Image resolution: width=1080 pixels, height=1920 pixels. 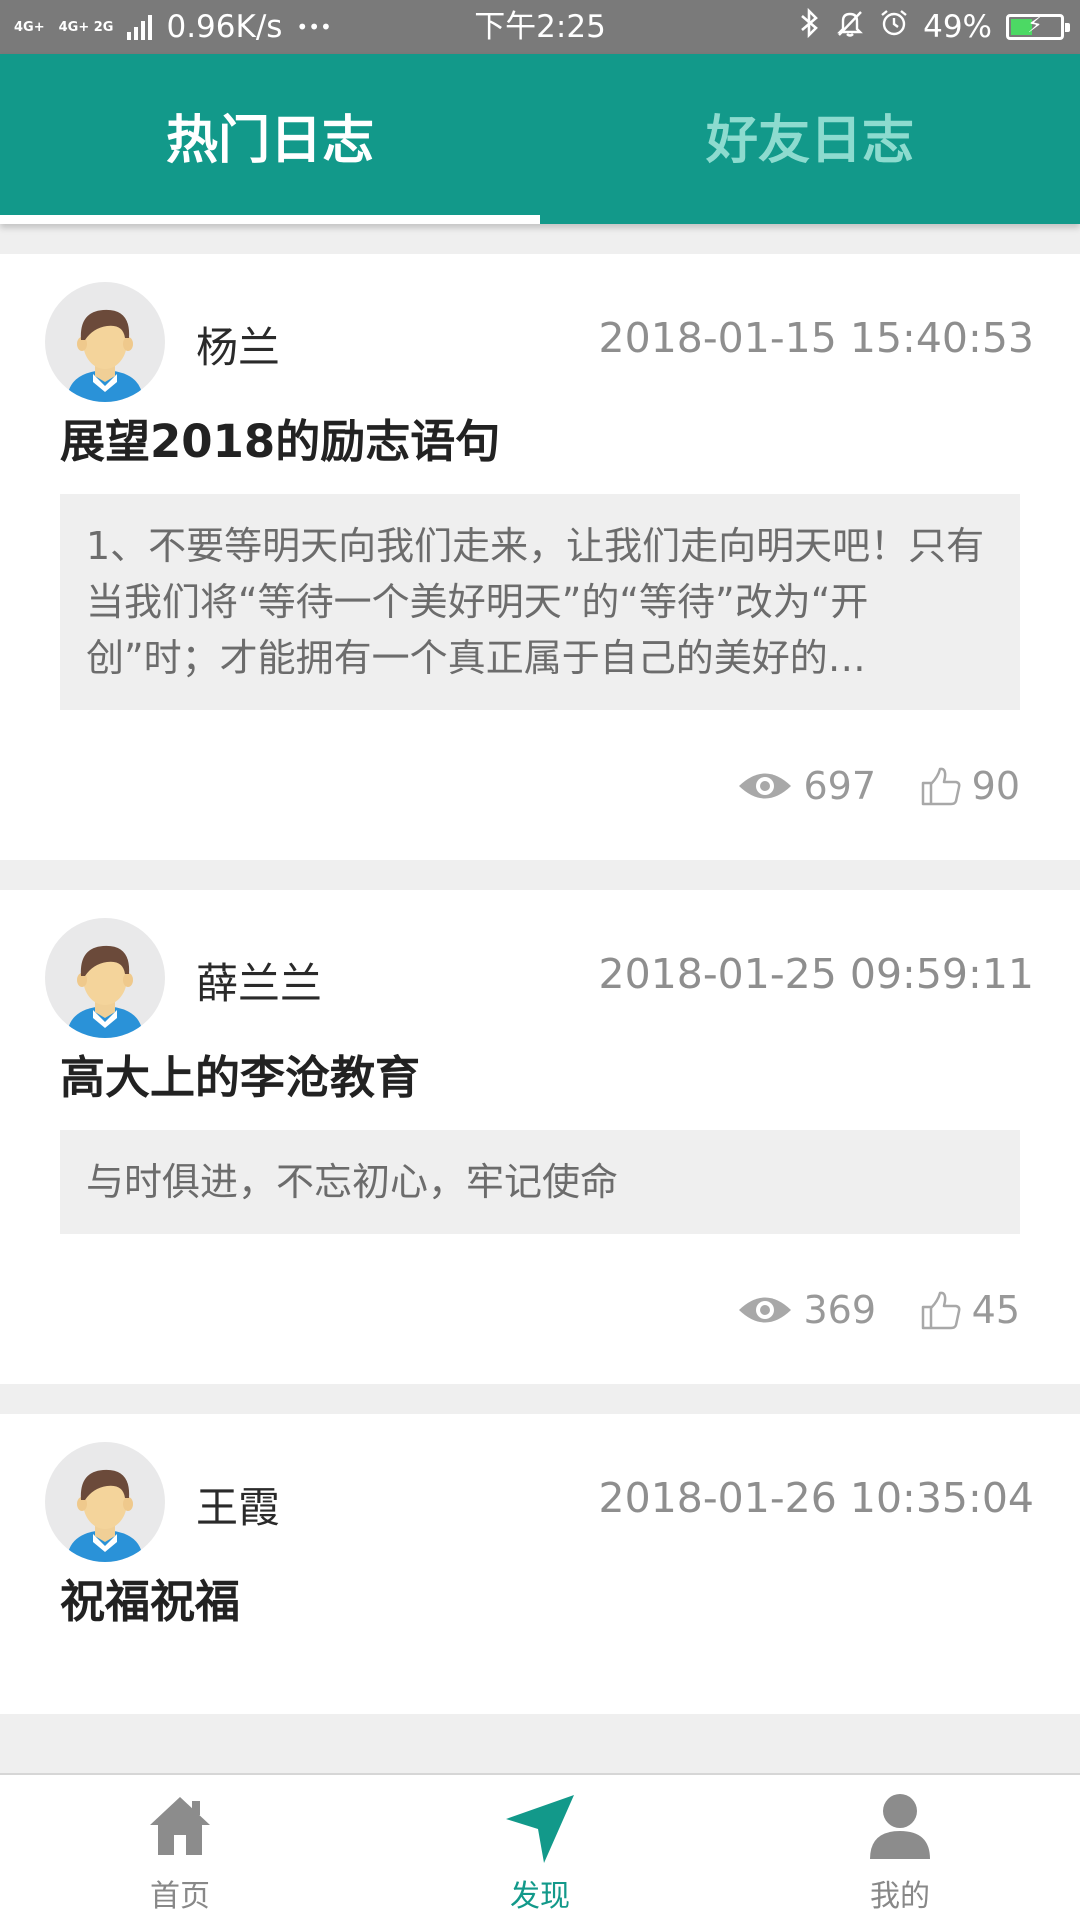 What do you see at coordinates (894, 27) in the screenshot?
I see `alarm-icon` at bounding box center [894, 27].